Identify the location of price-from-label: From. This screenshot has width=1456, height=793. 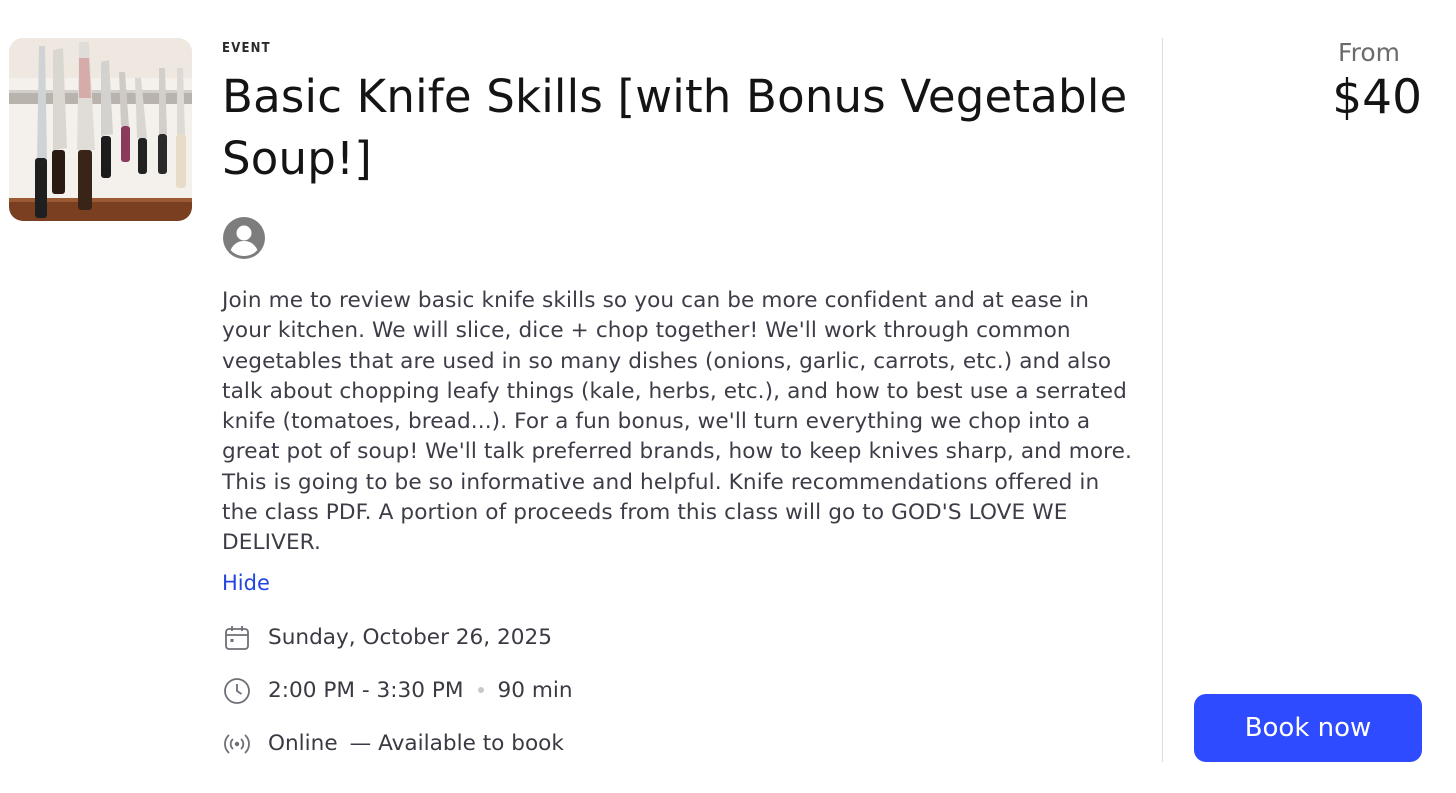
(1369, 52).